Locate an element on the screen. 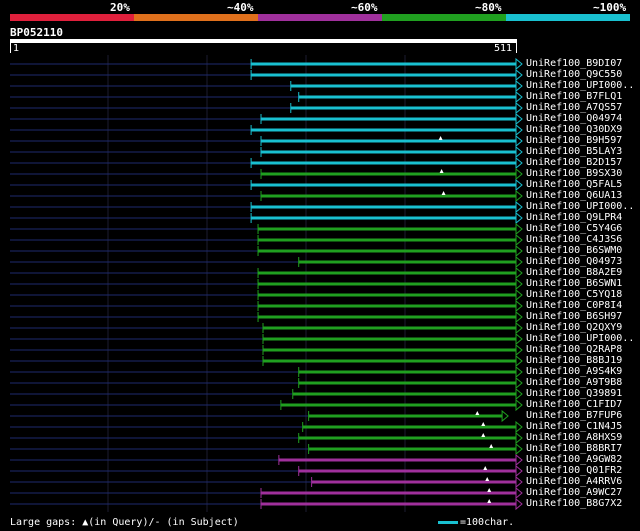  scale-bar is located at coordinates (448, 522).